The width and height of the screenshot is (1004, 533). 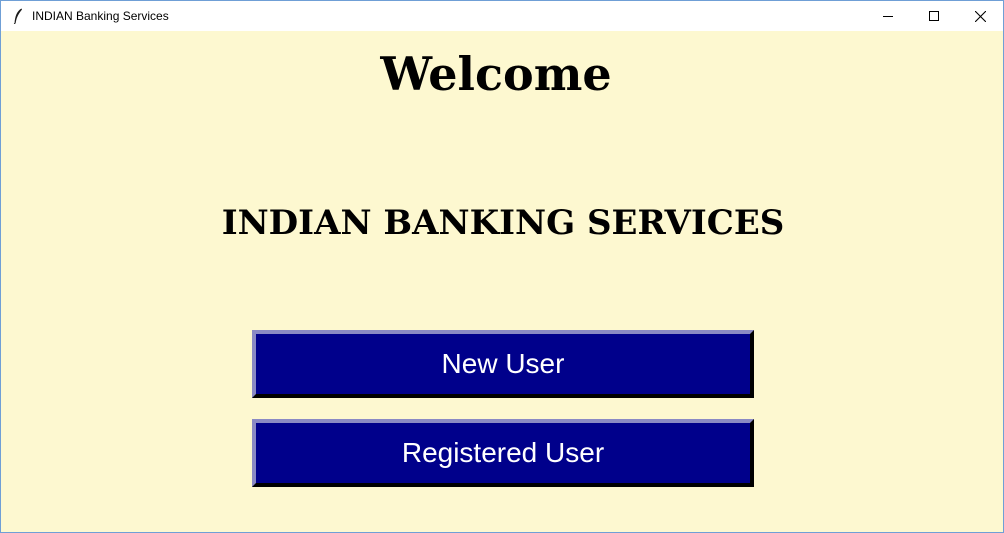 I want to click on feather-icon, so click(x=18, y=16).